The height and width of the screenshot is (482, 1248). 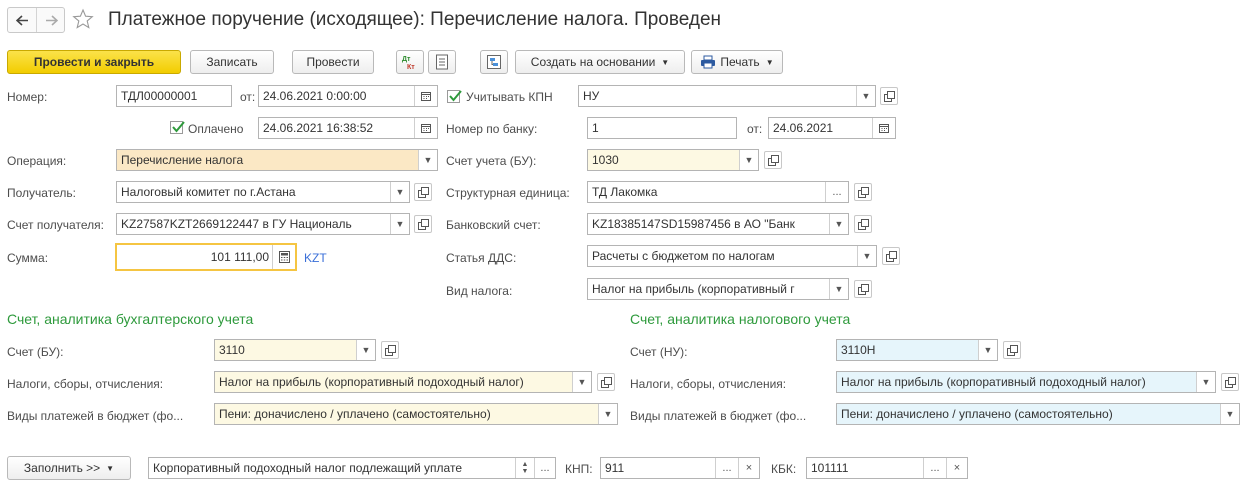 What do you see at coordinates (887, 468) in the screenshot?
I see `kbk-field: 101111 ... ×` at bounding box center [887, 468].